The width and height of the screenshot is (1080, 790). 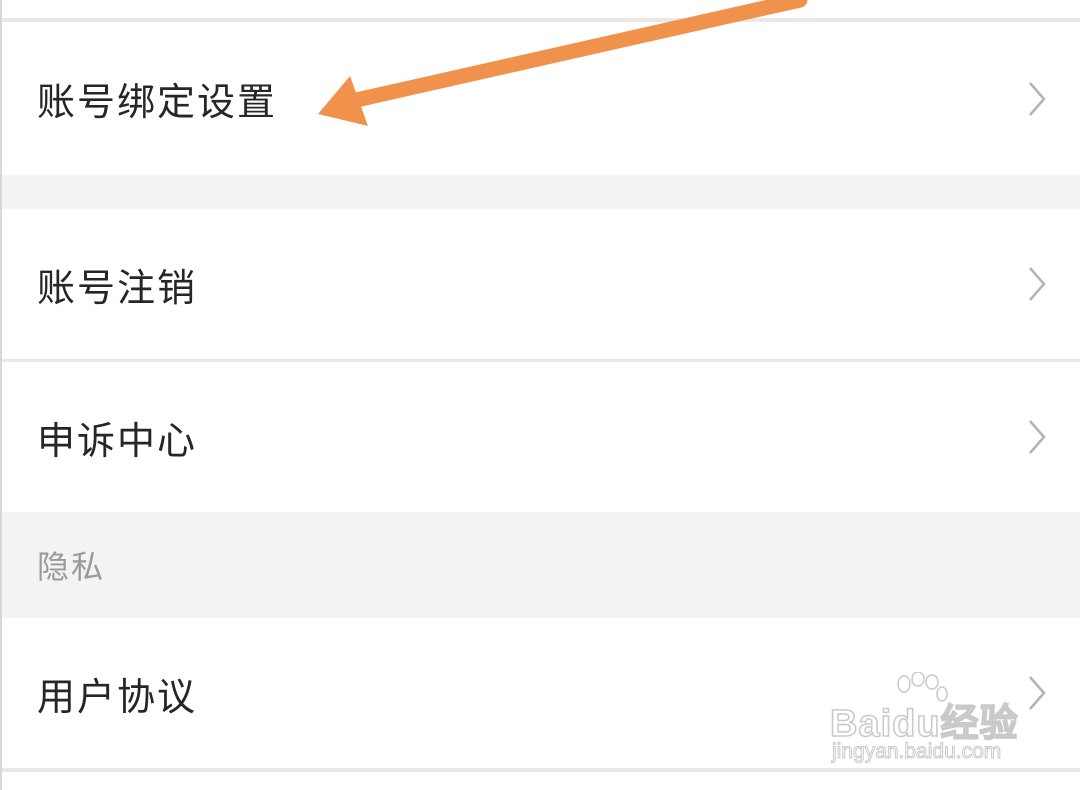 What do you see at coordinates (540, 9) in the screenshot?
I see `previous-row-remnant` at bounding box center [540, 9].